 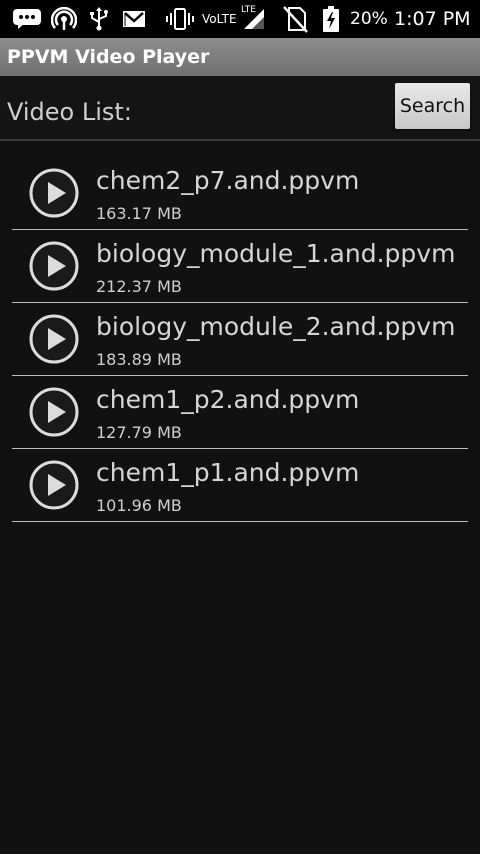 I want to click on app-title: PPVM Video Player, so click(x=108, y=57).